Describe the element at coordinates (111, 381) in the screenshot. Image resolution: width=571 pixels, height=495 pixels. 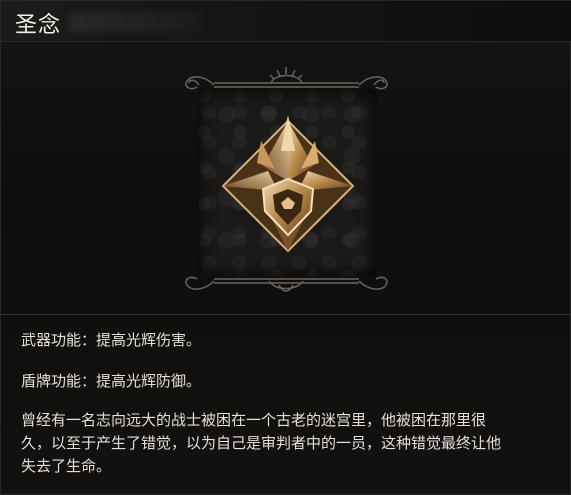
I see `shield-function-text: 盾牌功能：提高光辉防御。` at that location.